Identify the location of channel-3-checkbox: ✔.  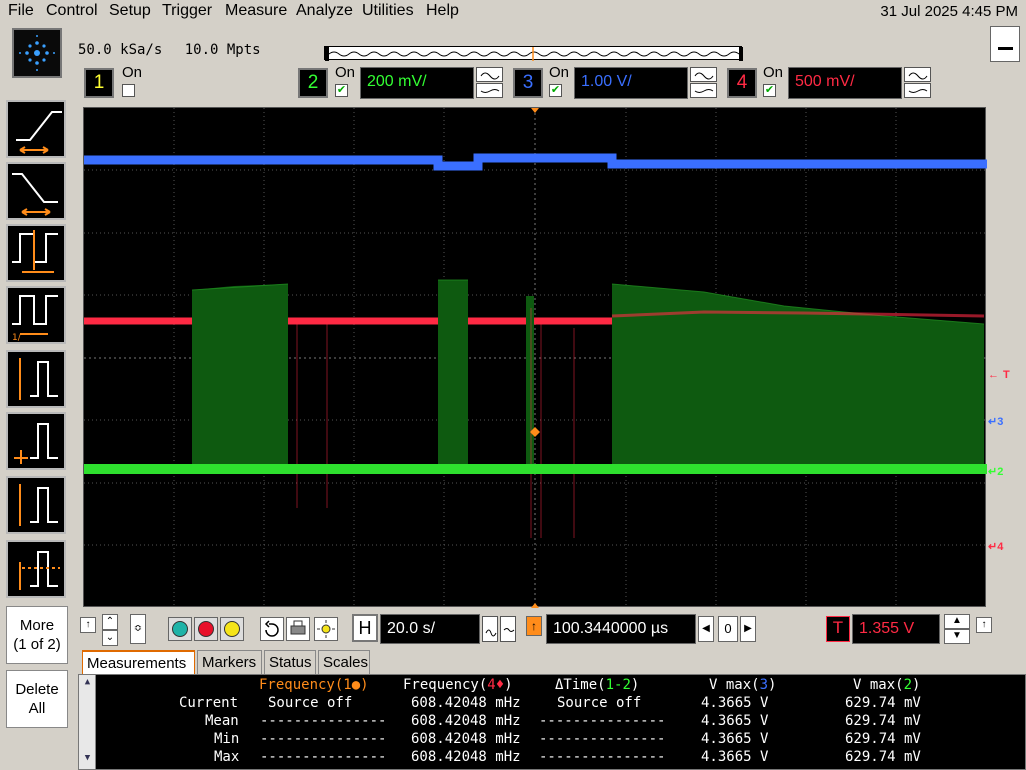
(555, 90).